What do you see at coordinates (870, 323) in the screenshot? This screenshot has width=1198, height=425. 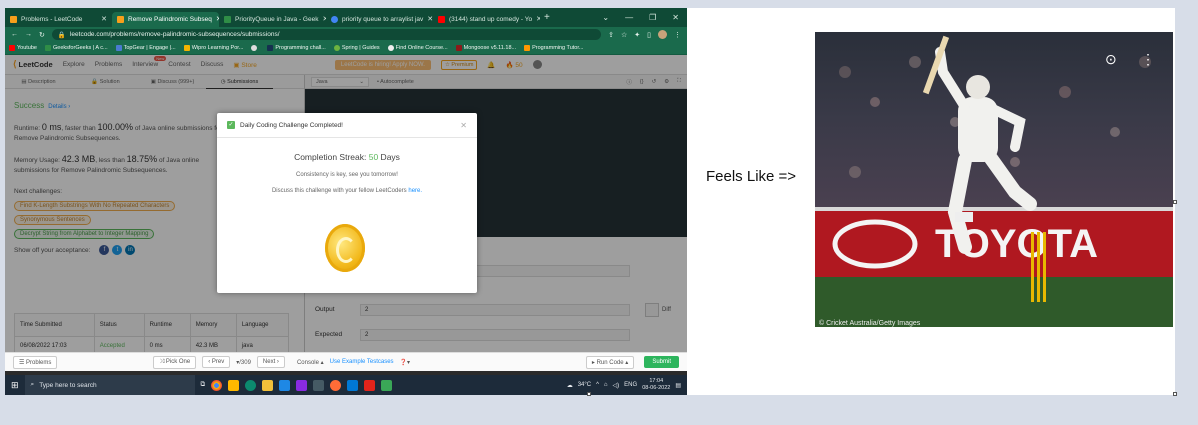 I see `photo-credit: © Cricket Australia/Getty Images` at bounding box center [870, 323].